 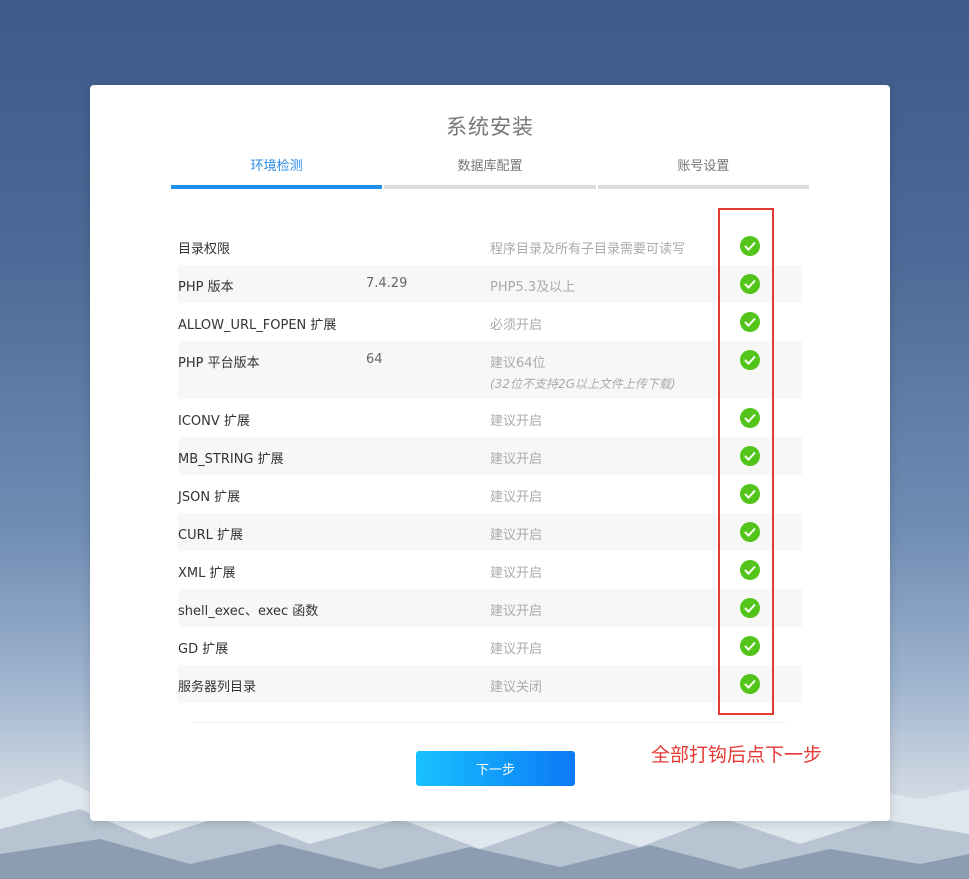 I want to click on annotation-highlight-box, so click(x=746, y=461).